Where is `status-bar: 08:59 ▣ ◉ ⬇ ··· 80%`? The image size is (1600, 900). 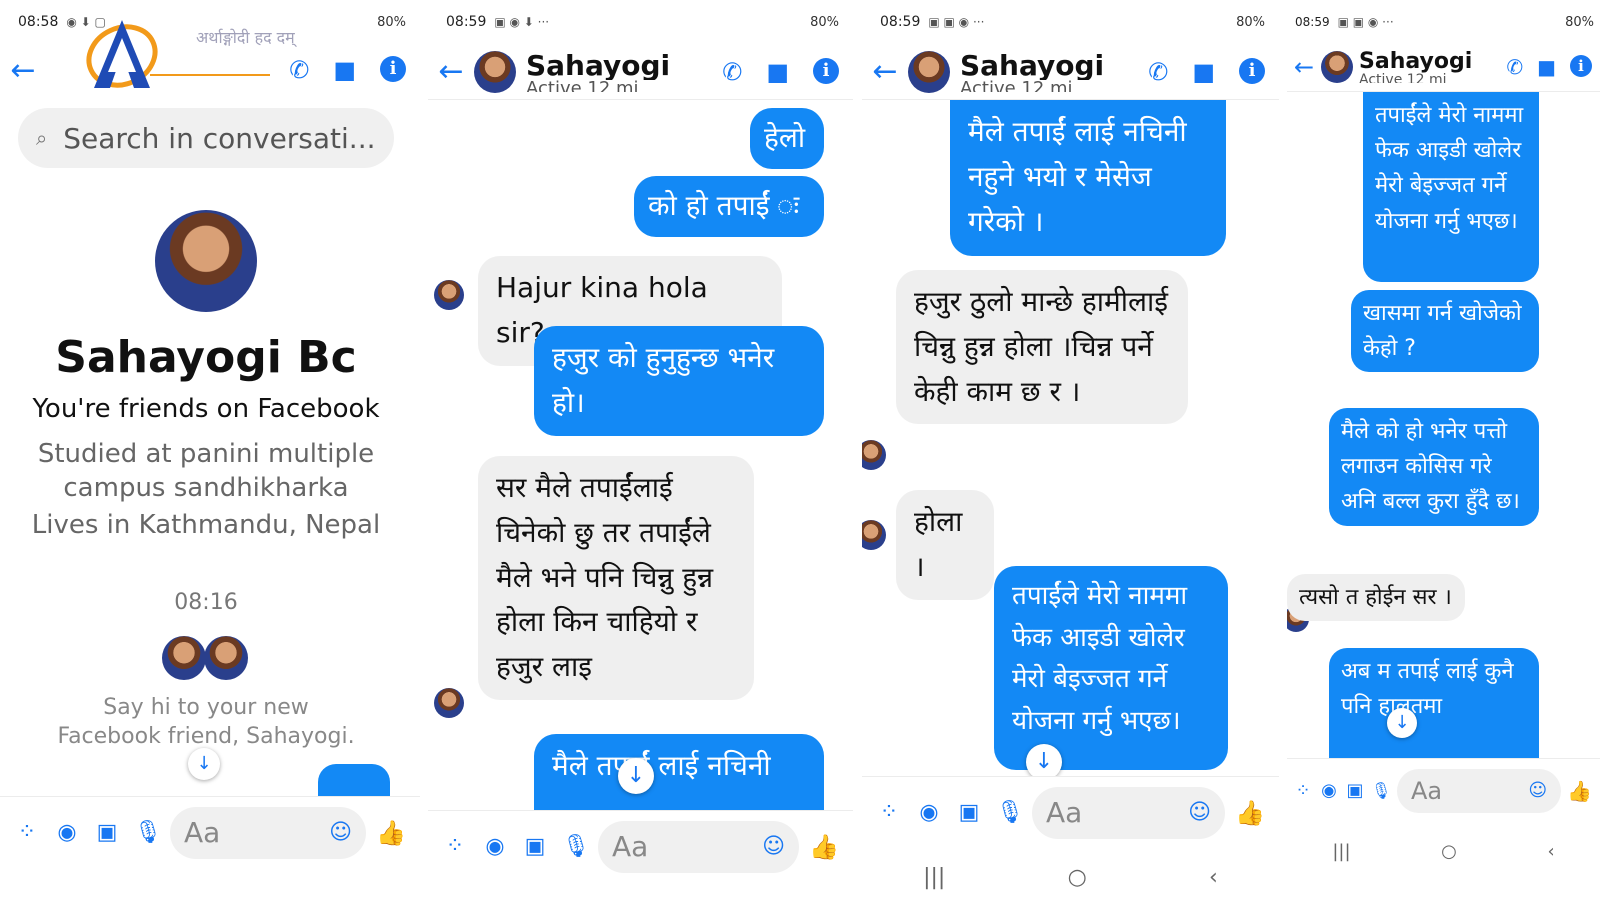 status-bar: 08:59 ▣ ◉ ⬇ ··· 80% is located at coordinates (642, 22).